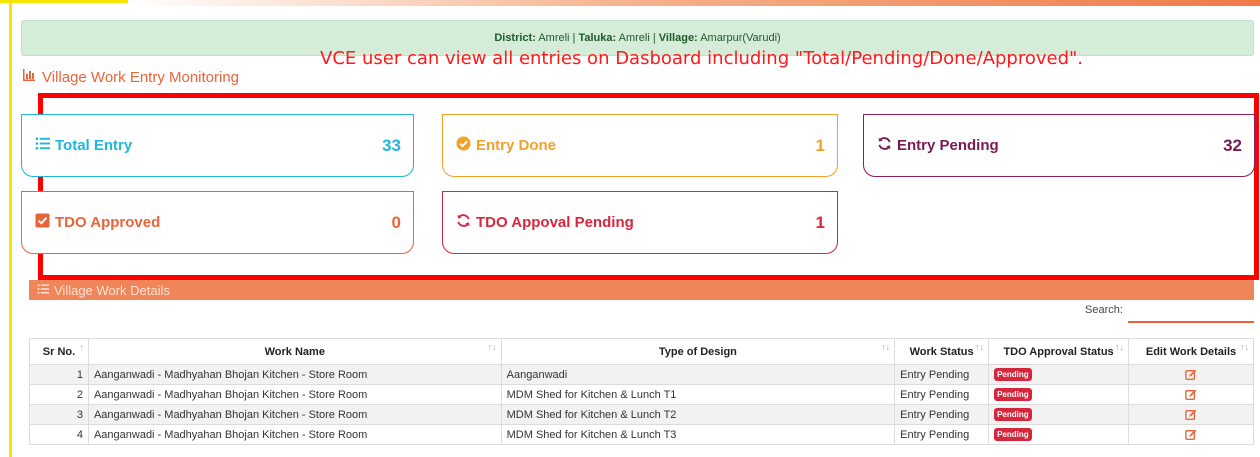  What do you see at coordinates (10, 228) in the screenshot?
I see `left-highlight-line` at bounding box center [10, 228].